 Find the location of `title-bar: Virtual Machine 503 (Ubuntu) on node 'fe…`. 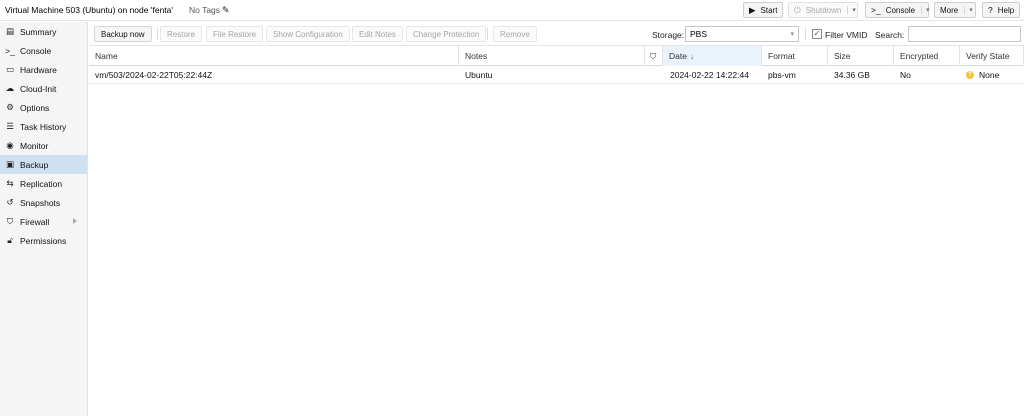

title-bar: Virtual Machine 503 (Ubuntu) on node 'fe… is located at coordinates (512, 10).